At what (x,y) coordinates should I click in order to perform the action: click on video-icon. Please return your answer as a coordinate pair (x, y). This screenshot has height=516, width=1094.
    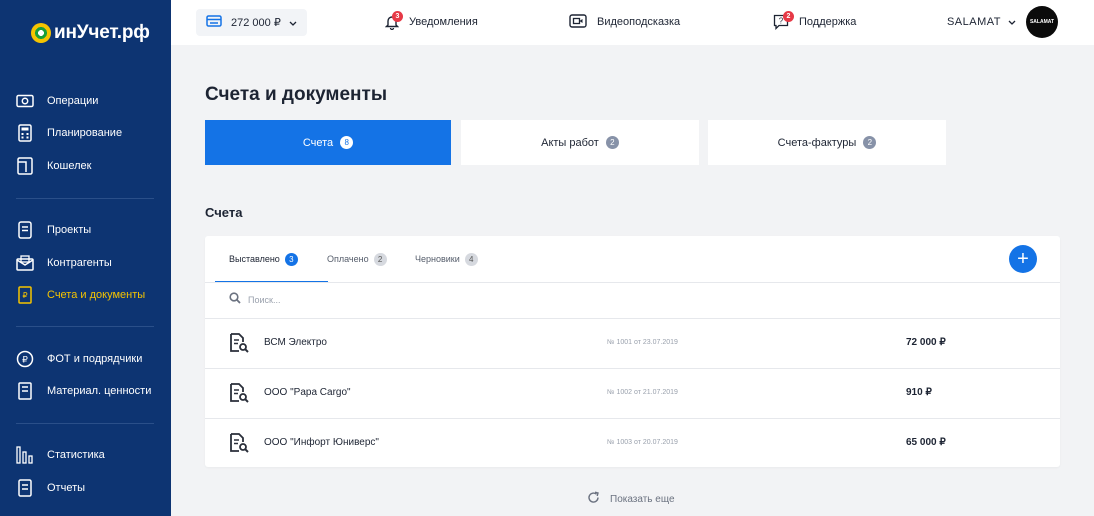
    Looking at the image, I should click on (578, 22).